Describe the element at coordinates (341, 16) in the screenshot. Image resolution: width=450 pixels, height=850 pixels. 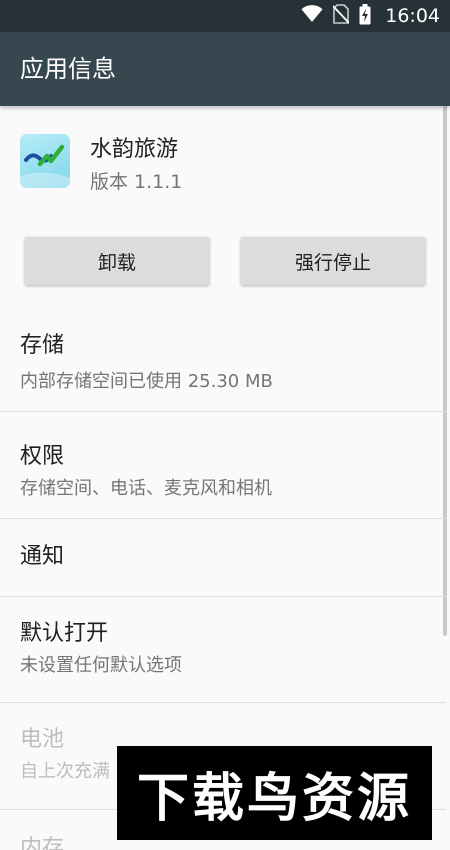
I see `no-sim-icon` at that location.